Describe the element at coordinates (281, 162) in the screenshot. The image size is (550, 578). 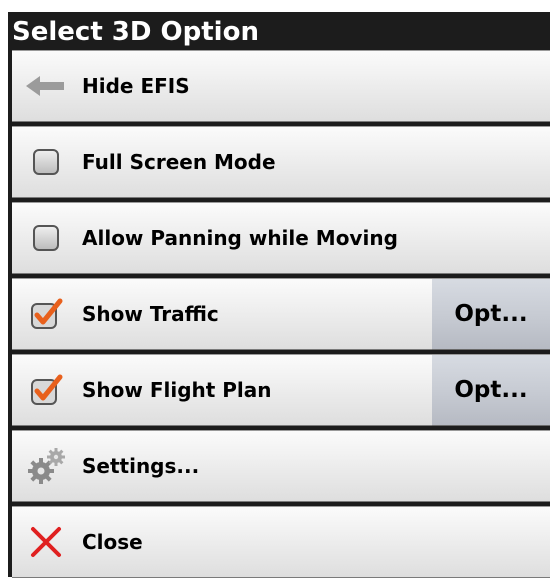
I see `full-screen-mode-option: Full Screen Mode` at that location.